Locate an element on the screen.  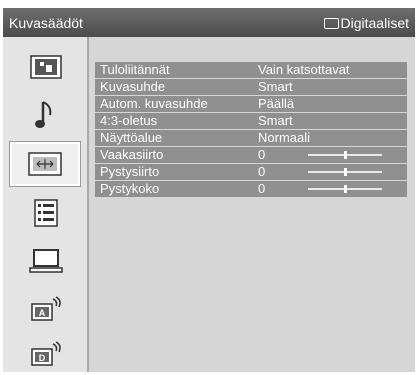
input-indicator: Digitaaliset is located at coordinates (366, 23).